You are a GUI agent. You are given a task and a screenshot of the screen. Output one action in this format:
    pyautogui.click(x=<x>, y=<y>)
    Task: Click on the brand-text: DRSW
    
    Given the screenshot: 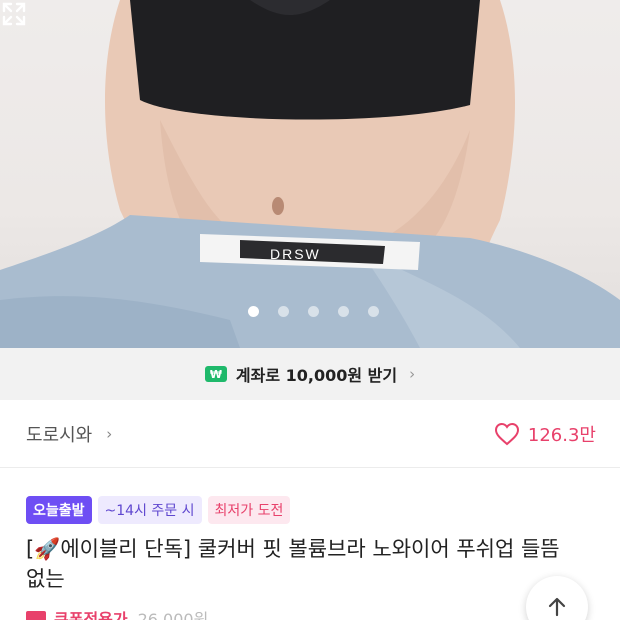 What is the action you would take?
    pyautogui.click(x=295, y=254)
    